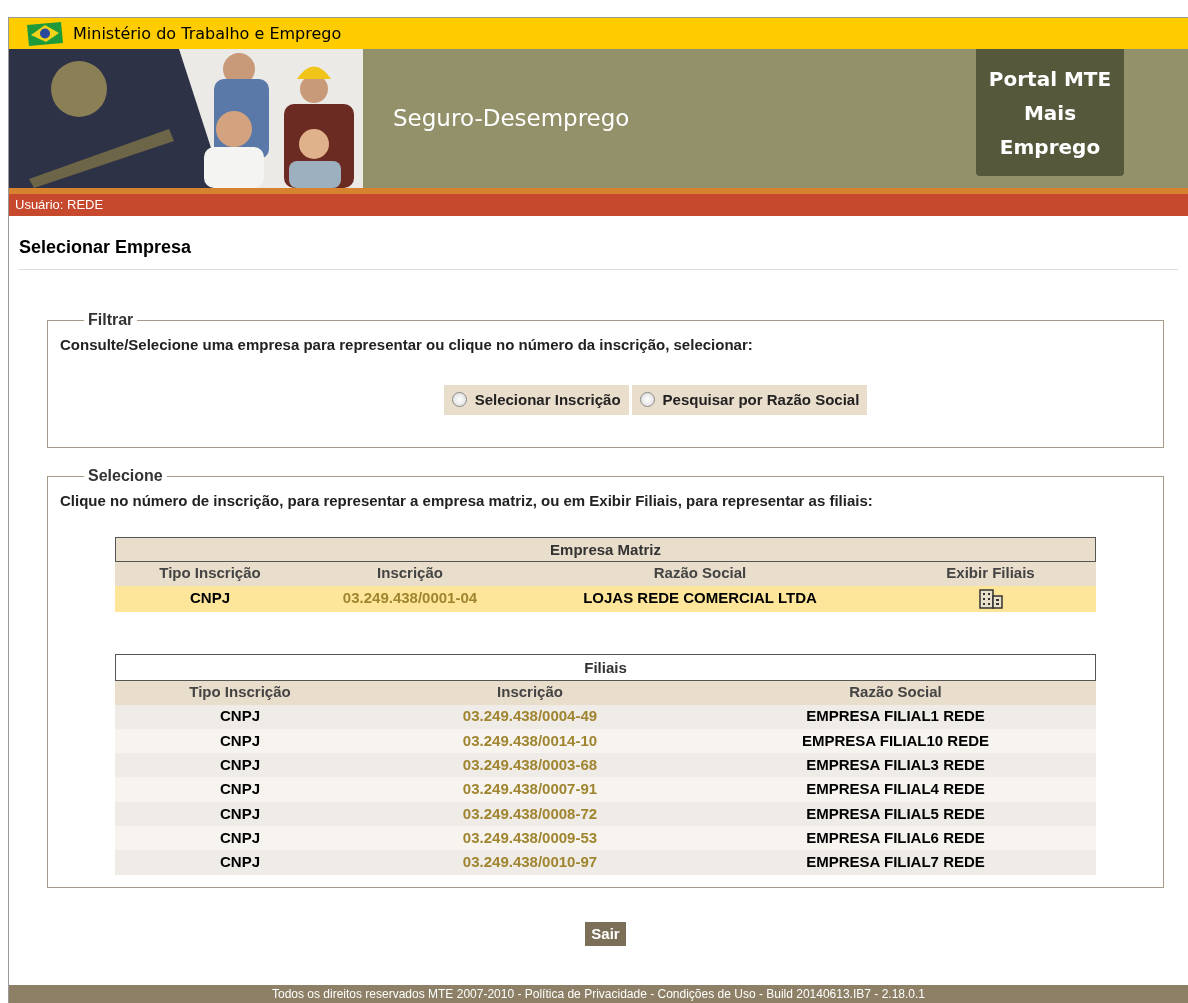 This screenshot has width=1188, height=1003. What do you see at coordinates (598, 252) in the screenshot?
I see `page-title: Selecionar Empresa` at bounding box center [598, 252].